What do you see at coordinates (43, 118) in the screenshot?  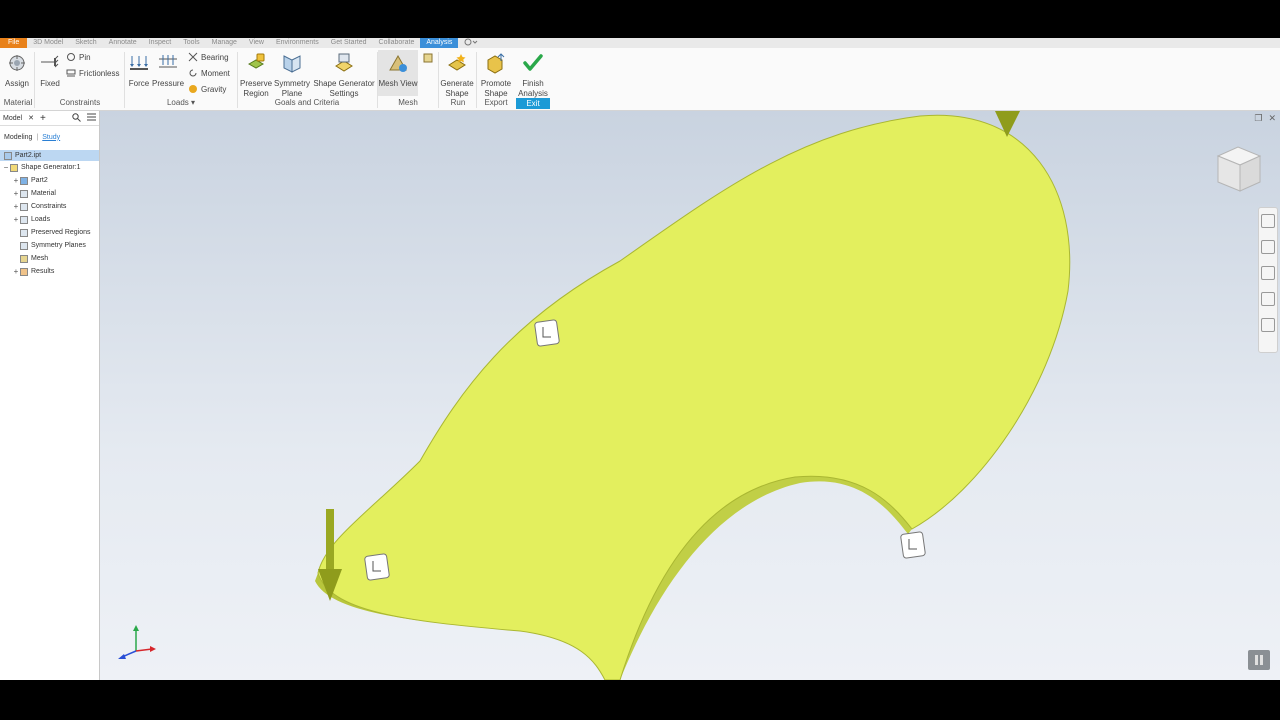 I see `add-tab-icon: +` at bounding box center [43, 118].